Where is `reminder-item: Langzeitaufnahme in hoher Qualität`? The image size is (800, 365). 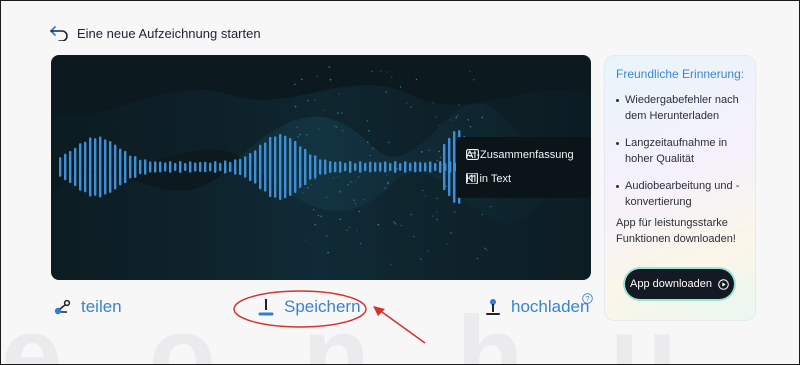 reminder-item: Langzeitaufnahme in hoher Qualität is located at coordinates (682, 151).